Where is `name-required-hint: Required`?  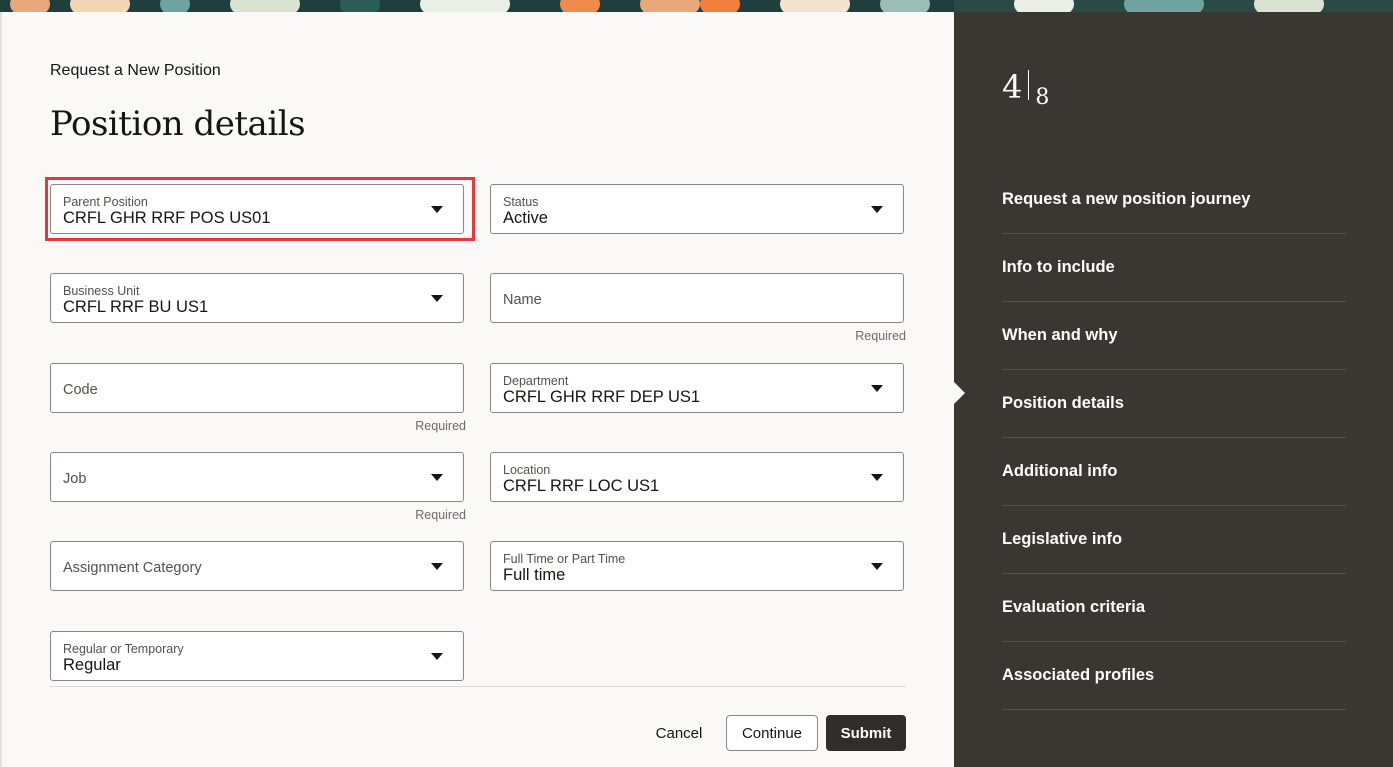 name-required-hint: Required is located at coordinates (880, 336).